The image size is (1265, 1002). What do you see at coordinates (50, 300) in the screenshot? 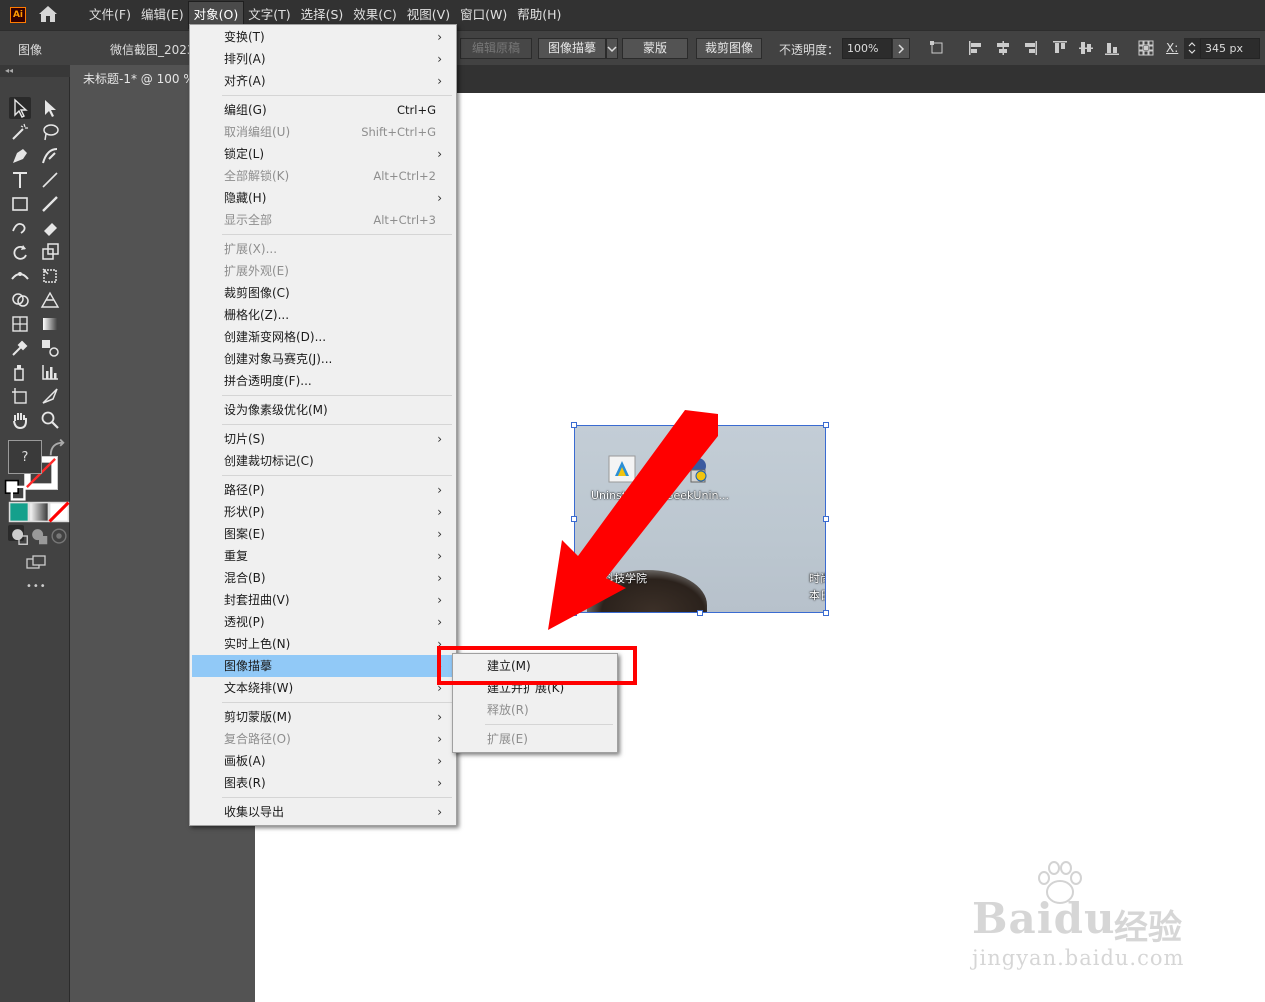
I see `perspective-grid-tool-icon` at bounding box center [50, 300].